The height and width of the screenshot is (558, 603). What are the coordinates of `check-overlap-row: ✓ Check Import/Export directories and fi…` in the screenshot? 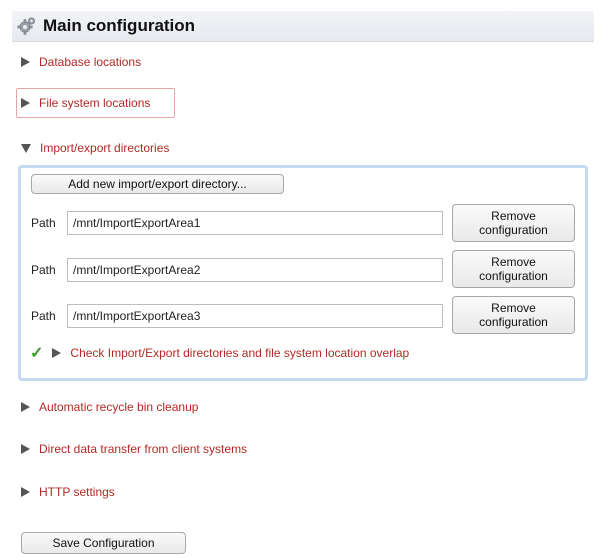 It's located at (219, 353).